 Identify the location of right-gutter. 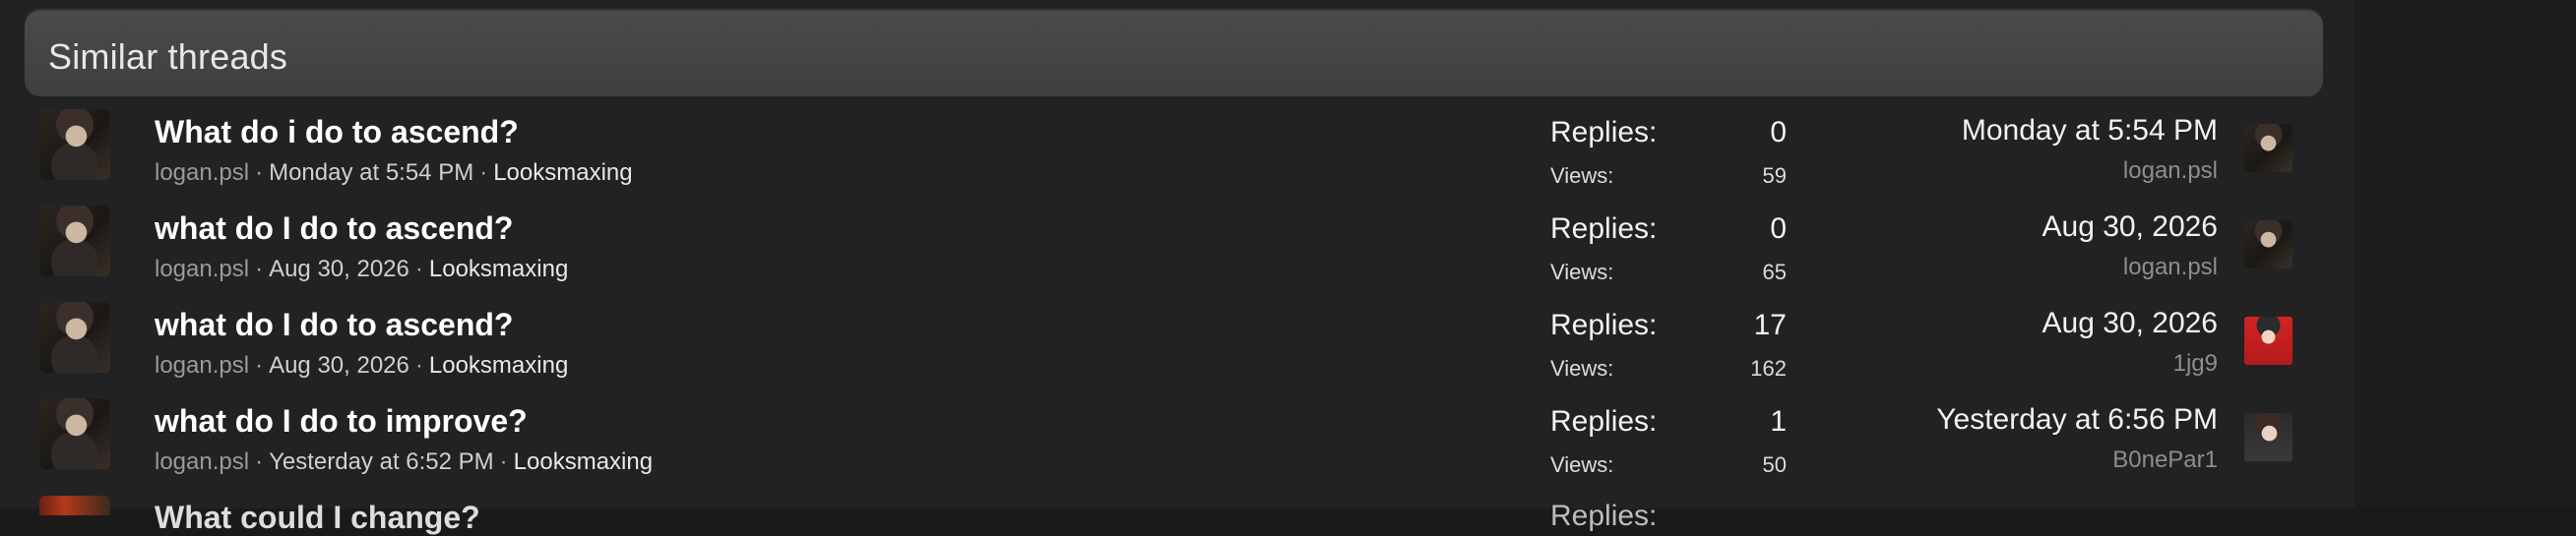
(2465, 254).